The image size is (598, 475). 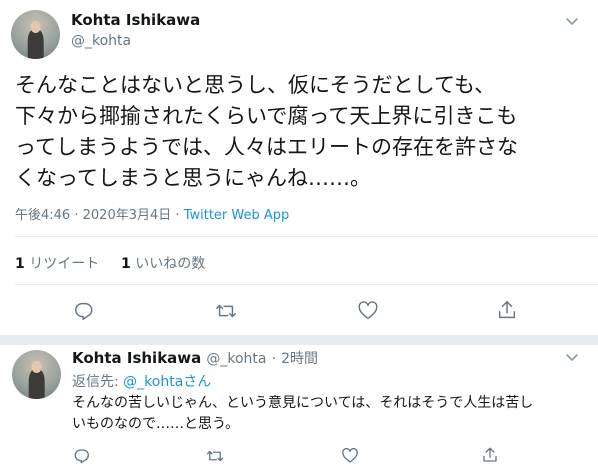 What do you see at coordinates (170, 264) in the screenshot?
I see `like-label: いいねの数` at bounding box center [170, 264].